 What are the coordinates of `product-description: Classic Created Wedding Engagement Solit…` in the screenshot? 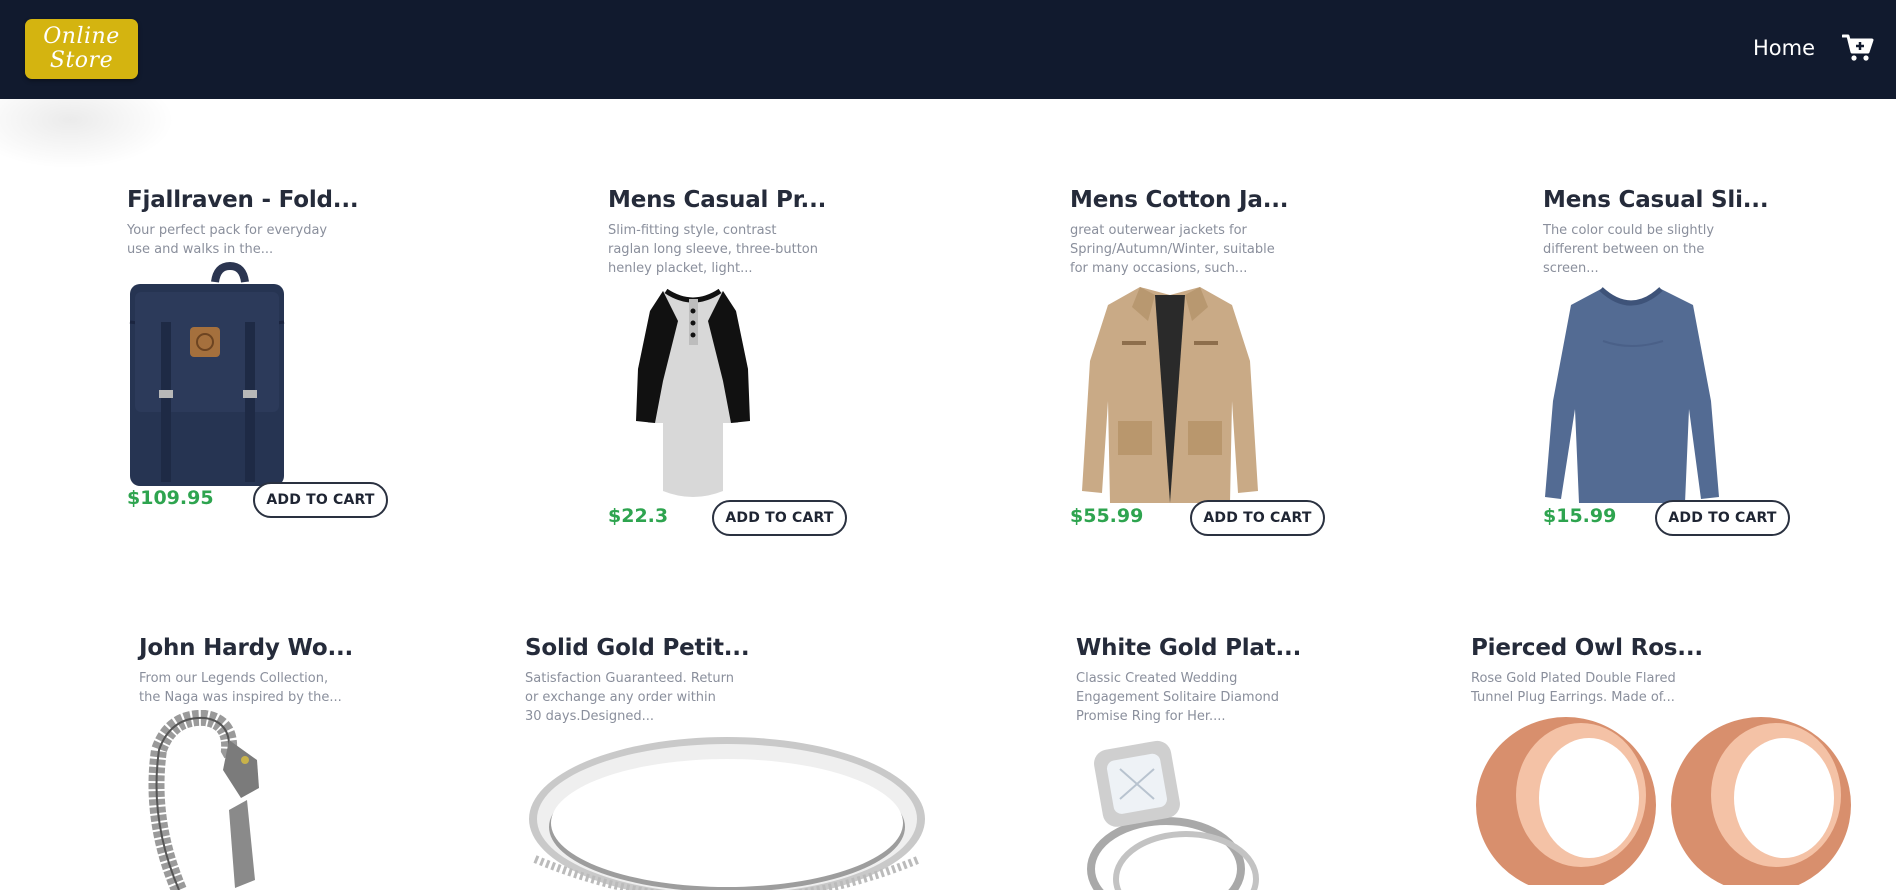 It's located at (1178, 697).